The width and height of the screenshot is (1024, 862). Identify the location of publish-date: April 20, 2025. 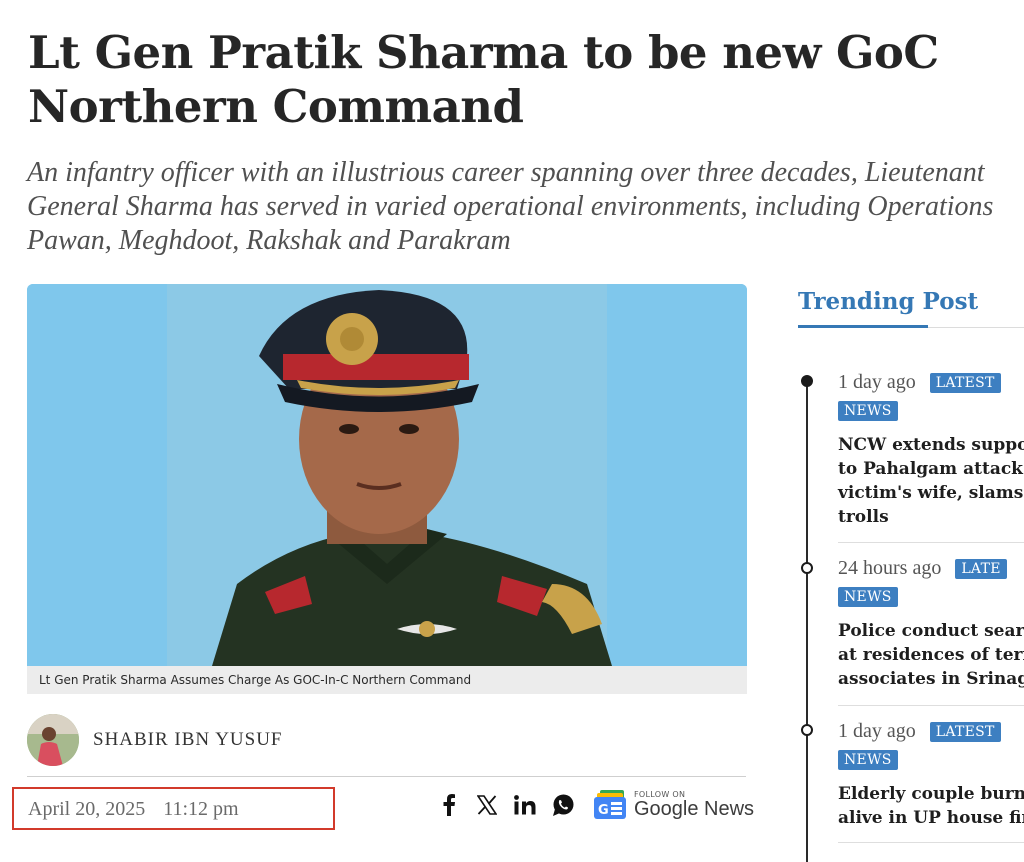
(87, 809).